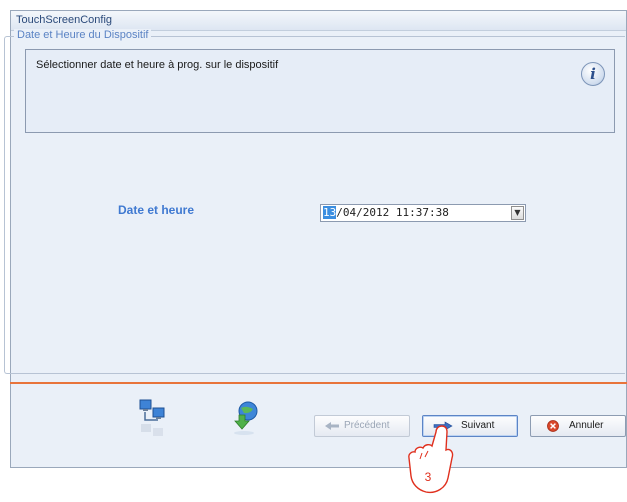 The height and width of the screenshot is (502, 627). Describe the element at coordinates (593, 74) in the screenshot. I see `info-icon: i` at that location.